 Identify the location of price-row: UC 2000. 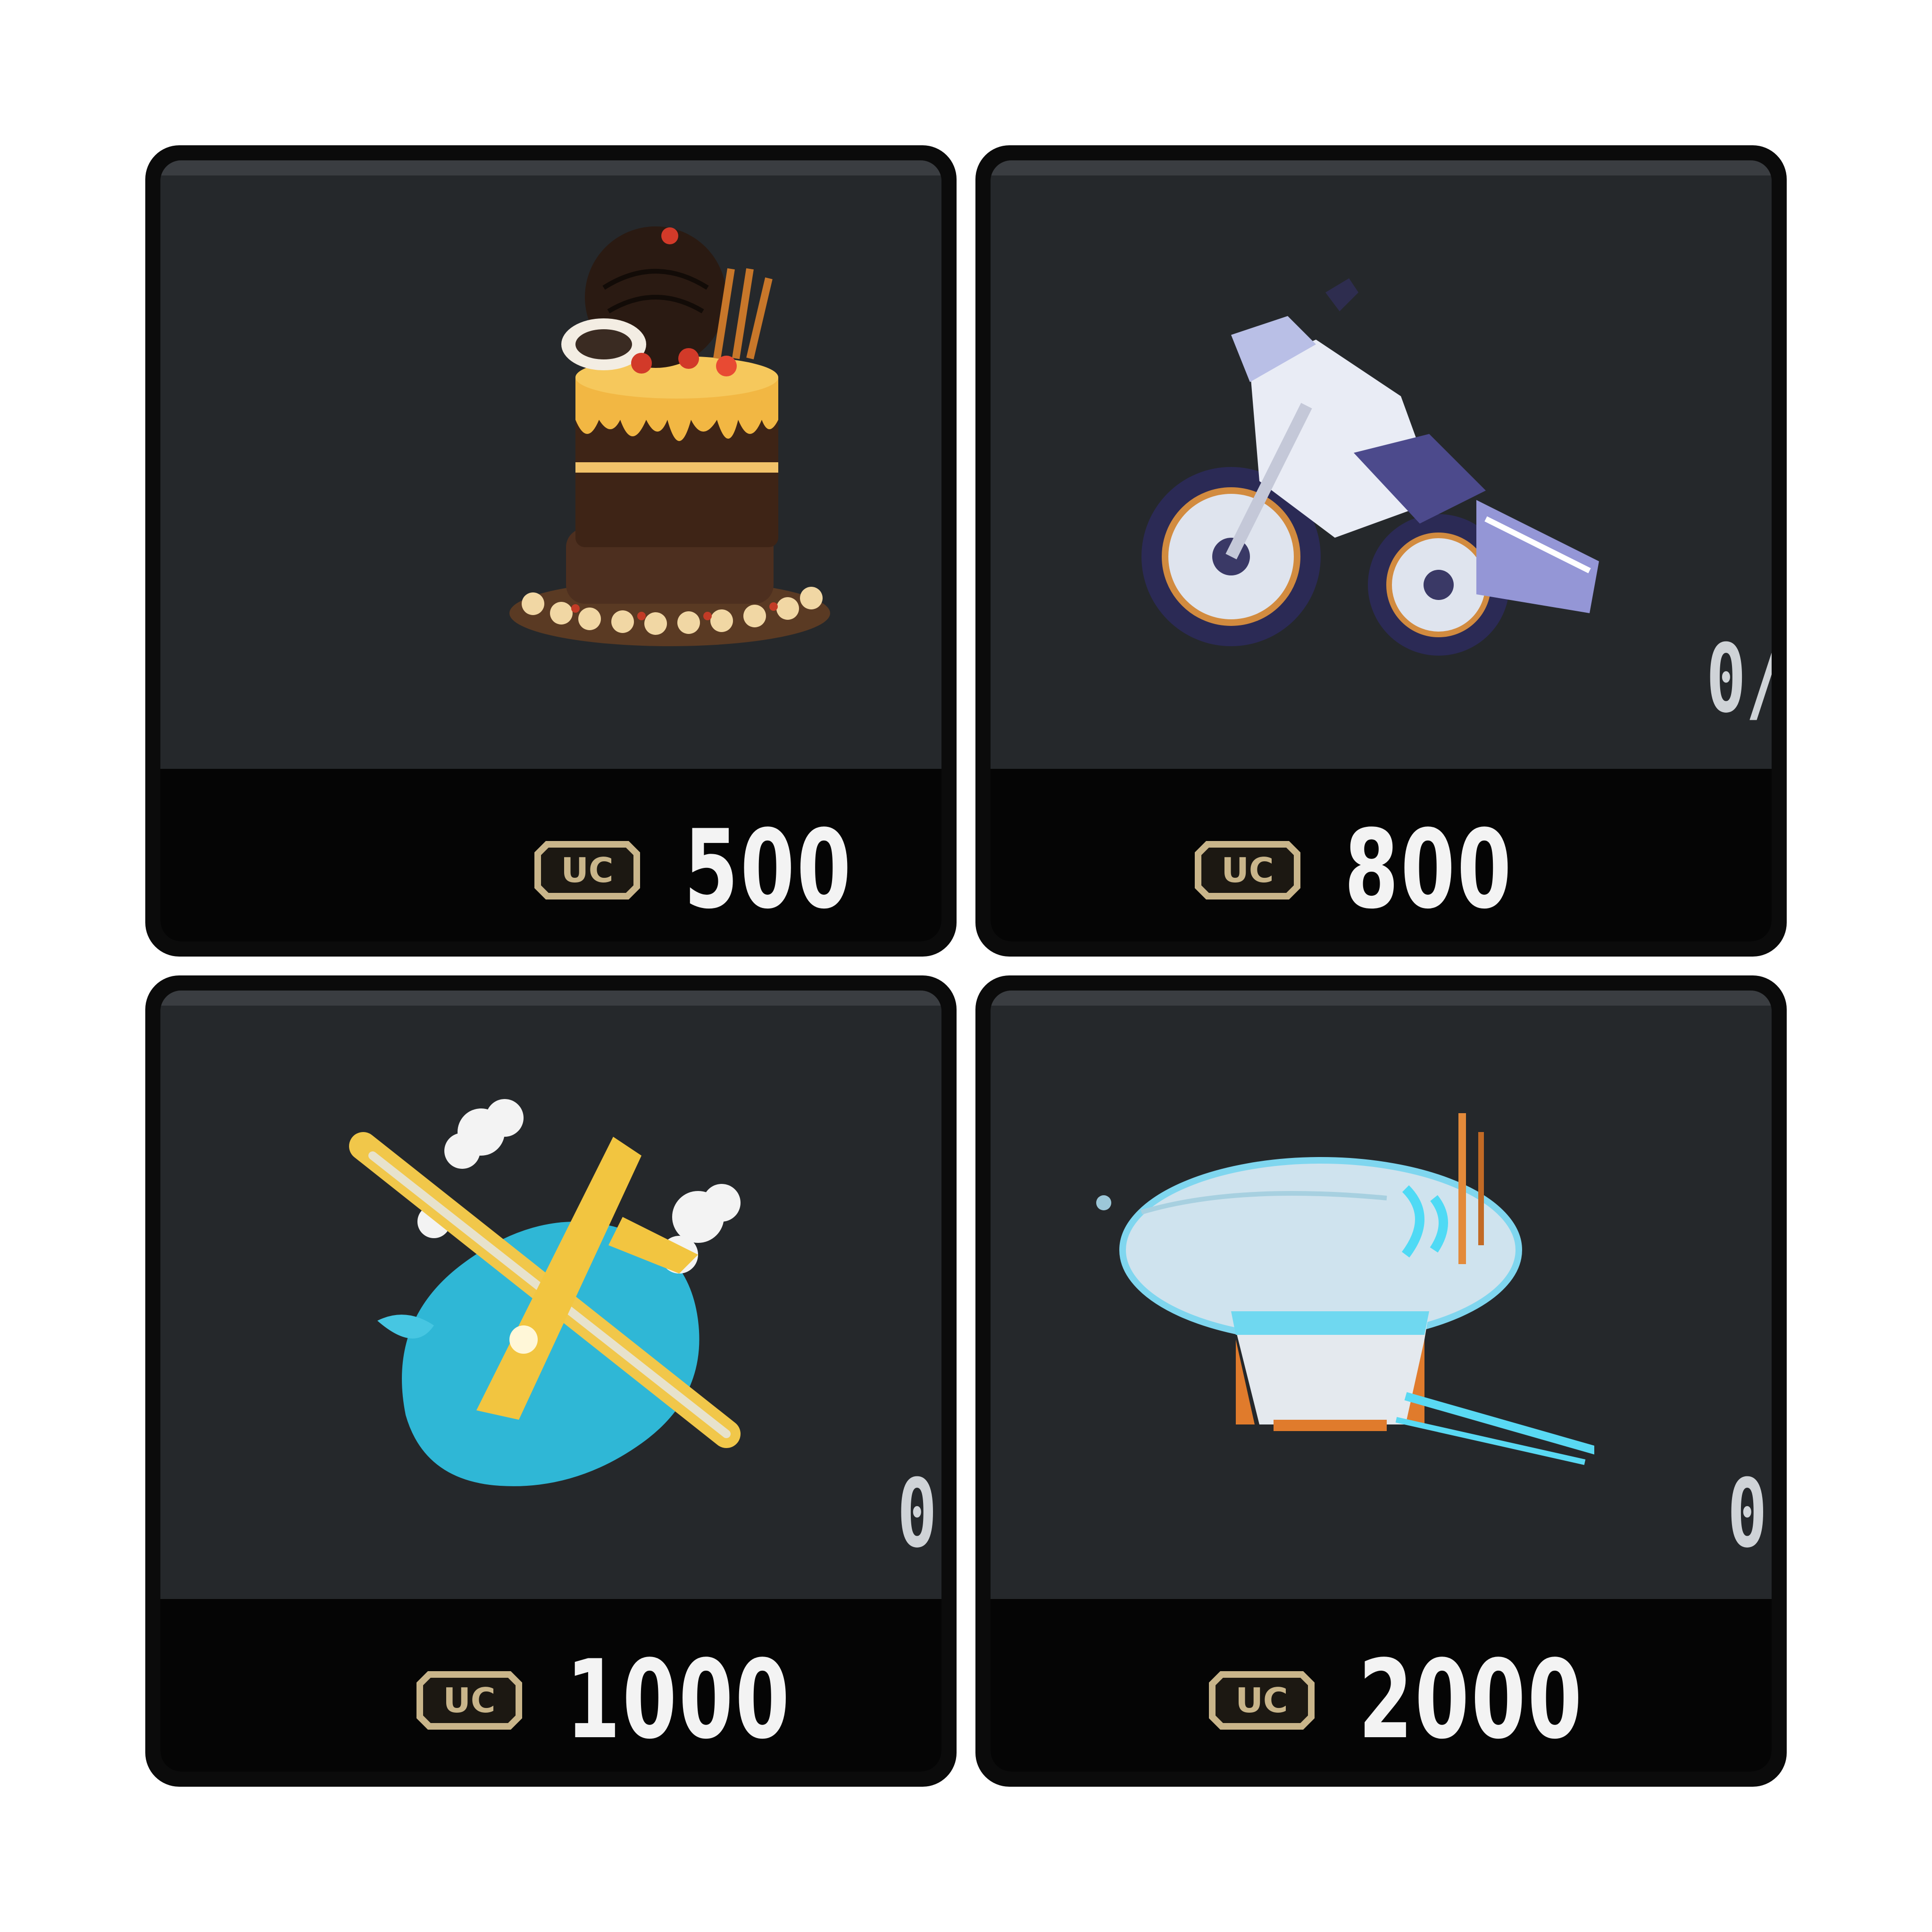
(1437, 1701).